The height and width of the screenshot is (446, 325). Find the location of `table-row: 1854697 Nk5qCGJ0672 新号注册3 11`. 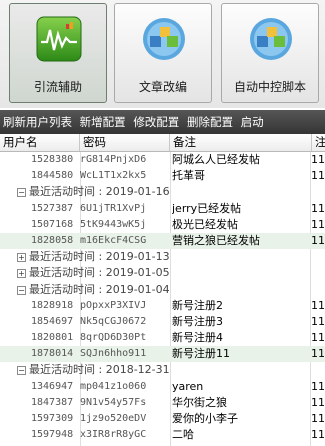

table-row: 1854697 Nk5qCGJ0672 新号注册3 11 is located at coordinates (162, 322).